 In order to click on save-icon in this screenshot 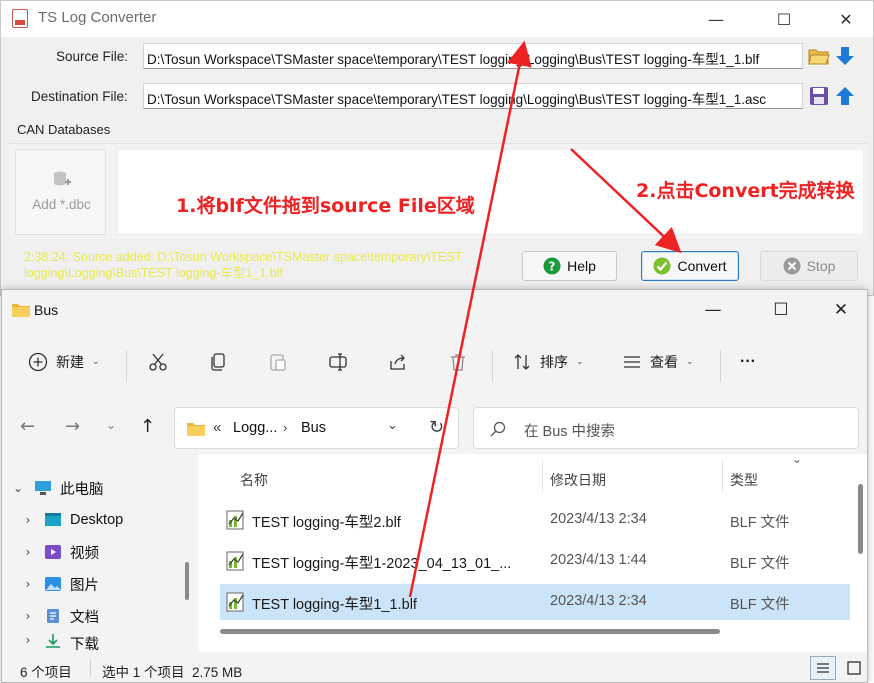, I will do `click(819, 96)`.